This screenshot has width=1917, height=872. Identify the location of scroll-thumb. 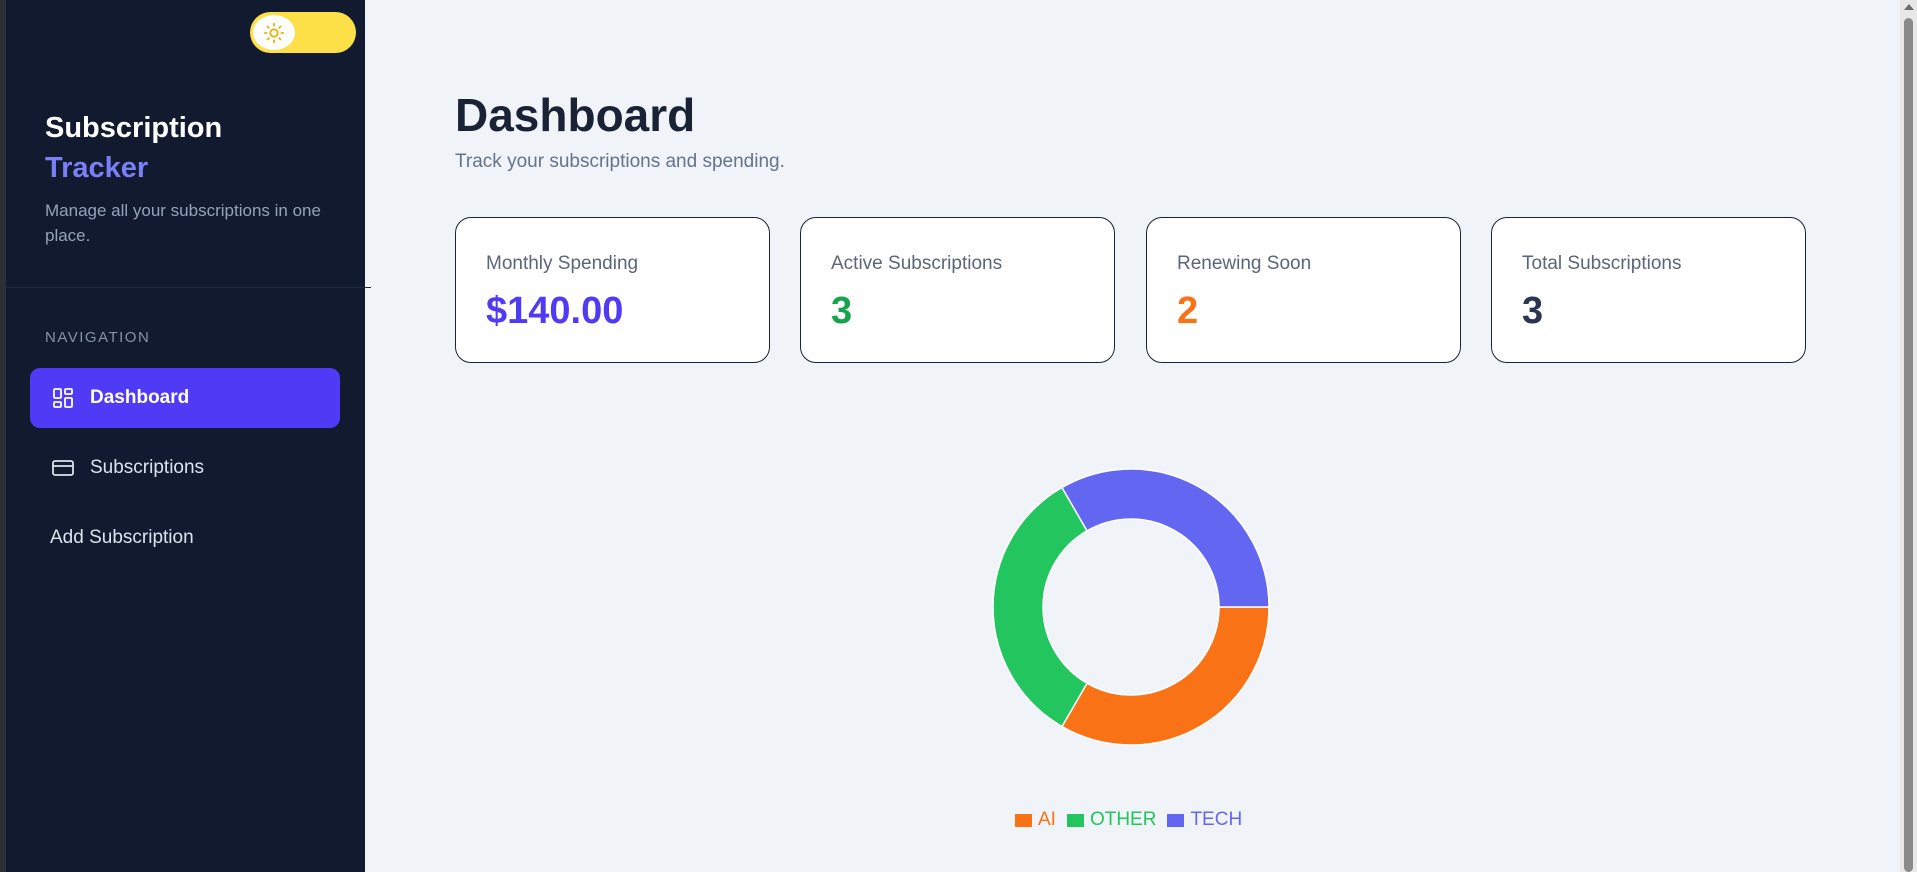
(1908, 445).